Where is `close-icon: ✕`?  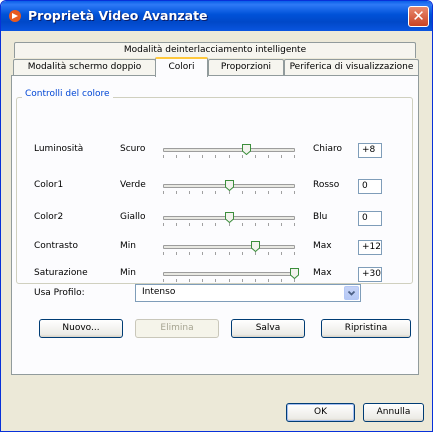
close-icon: ✕ is located at coordinates (418, 16).